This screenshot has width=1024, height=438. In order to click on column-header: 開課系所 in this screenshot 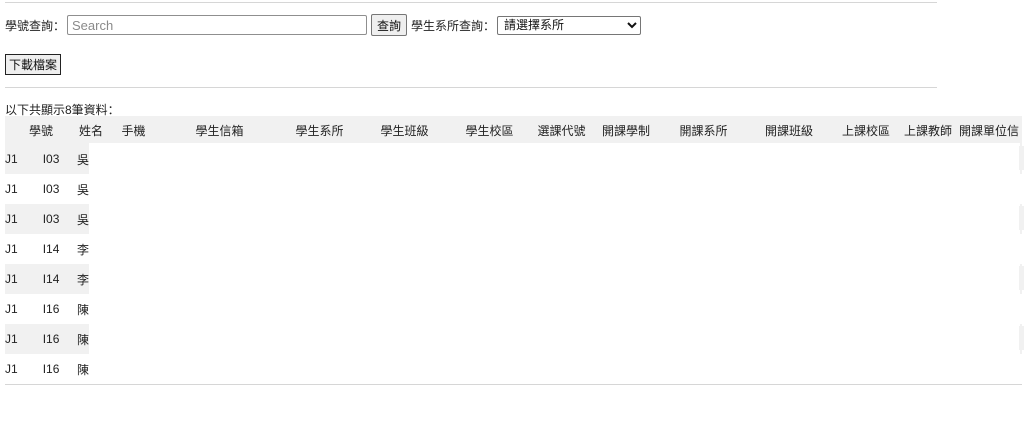, I will do `click(703, 130)`.